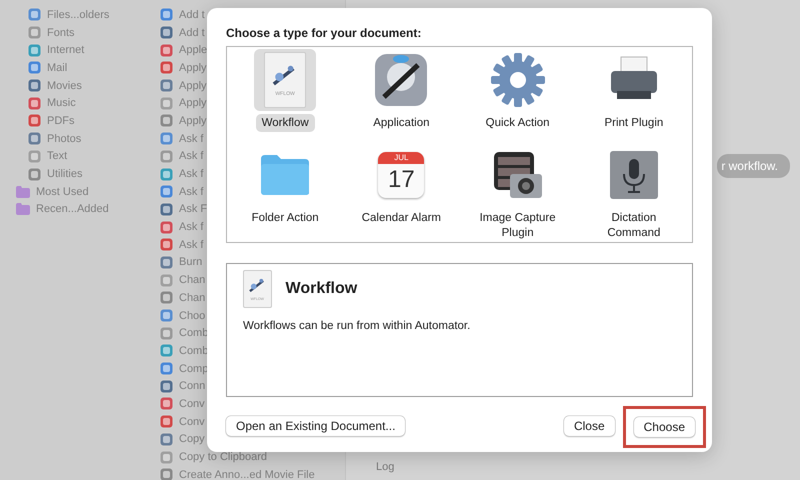 Image resolution: width=800 pixels, height=480 pixels. I want to click on action-item: Copy, so click(192, 439).